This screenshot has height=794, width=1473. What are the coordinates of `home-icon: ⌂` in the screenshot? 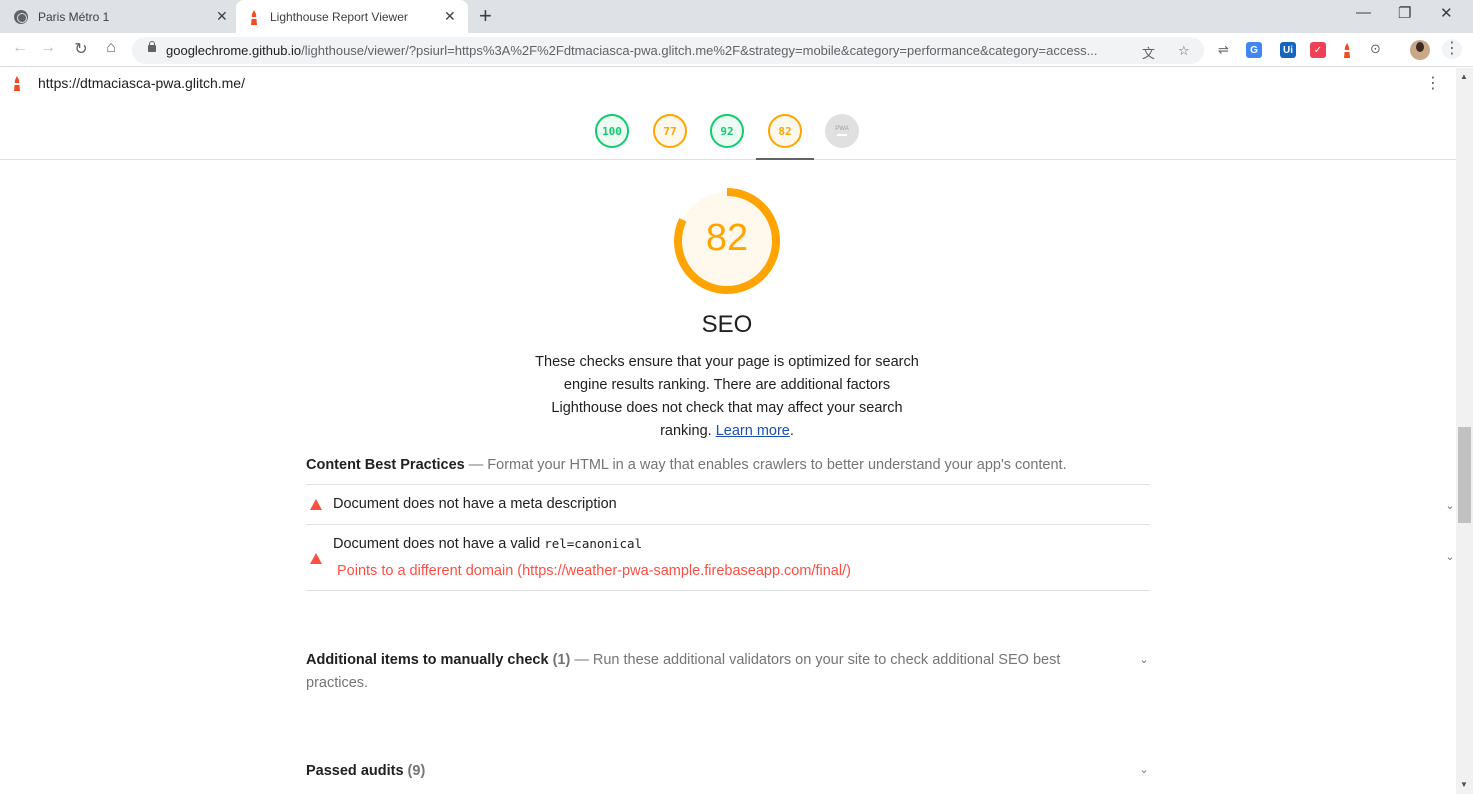 It's located at (111, 48).